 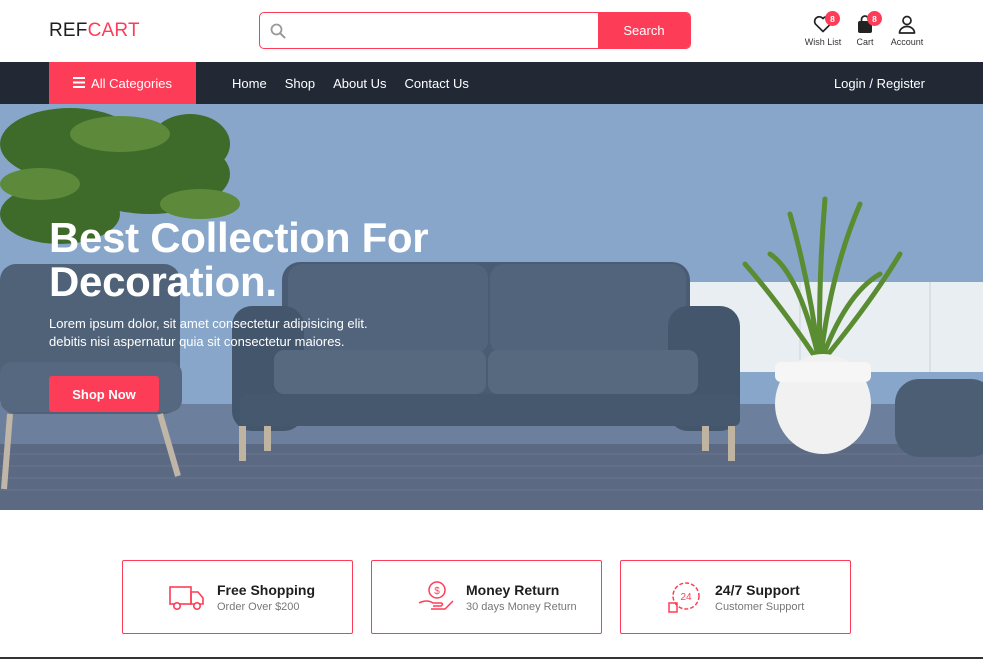 What do you see at coordinates (258, 606) in the screenshot?
I see `feature-subtitle: Order Over $200` at bounding box center [258, 606].